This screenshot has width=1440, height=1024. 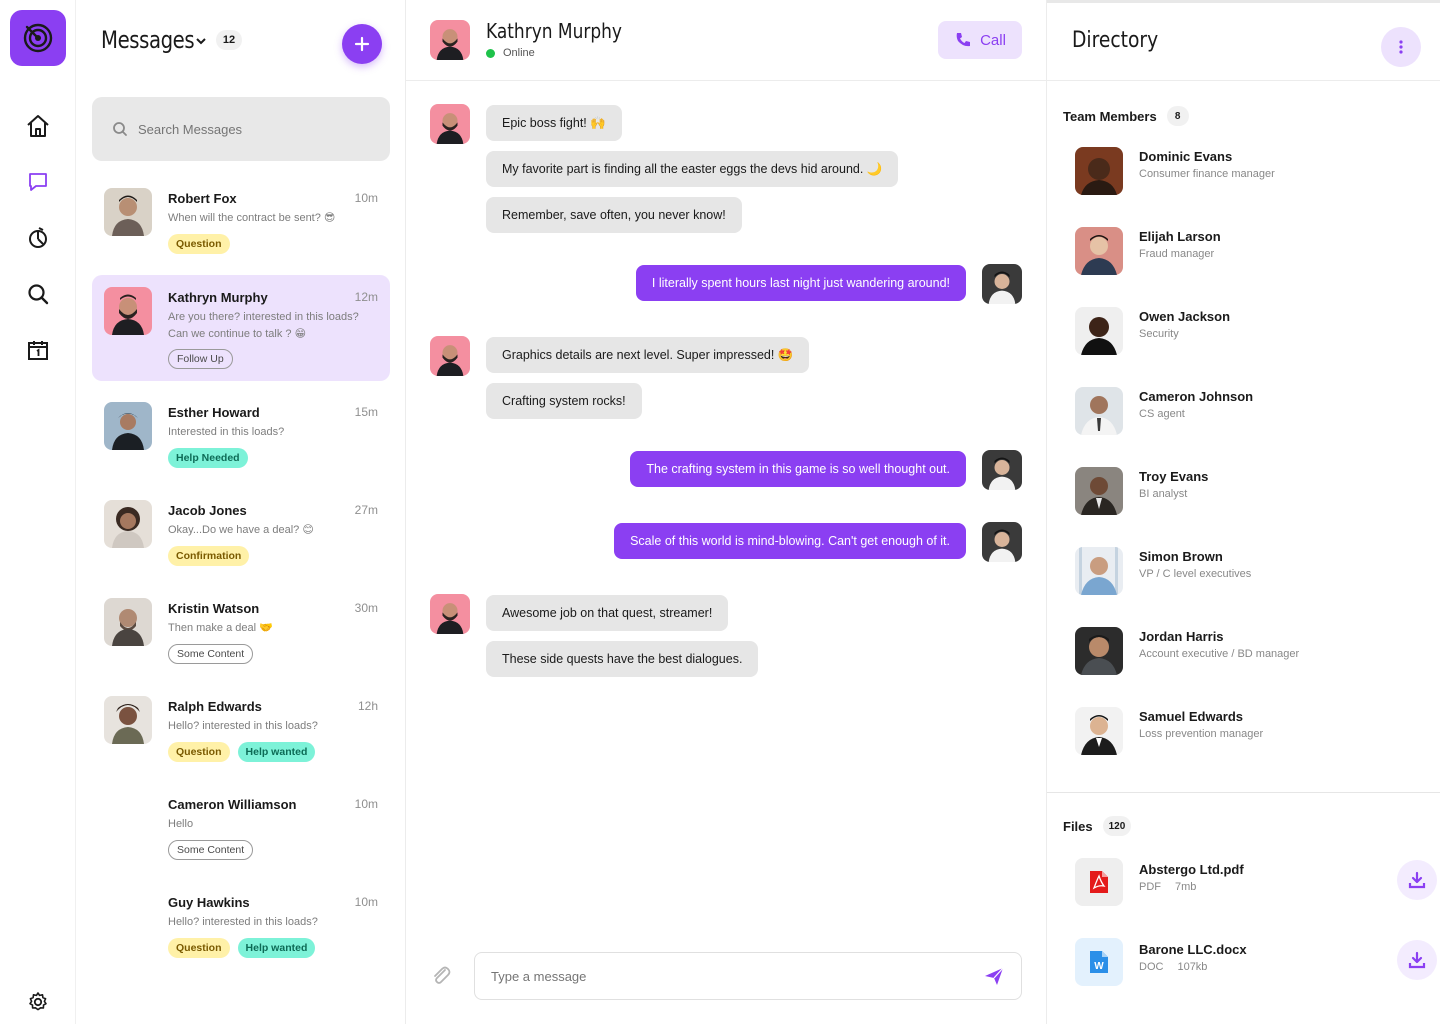 I want to click on chart-icon, so click(x=38, y=238).